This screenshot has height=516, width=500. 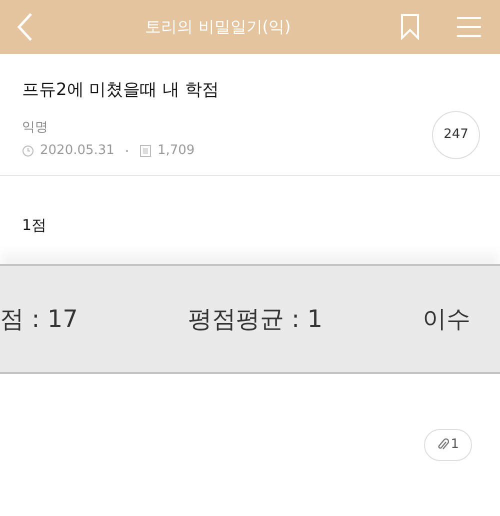 I want to click on attachment-button: 1, so click(x=448, y=445).